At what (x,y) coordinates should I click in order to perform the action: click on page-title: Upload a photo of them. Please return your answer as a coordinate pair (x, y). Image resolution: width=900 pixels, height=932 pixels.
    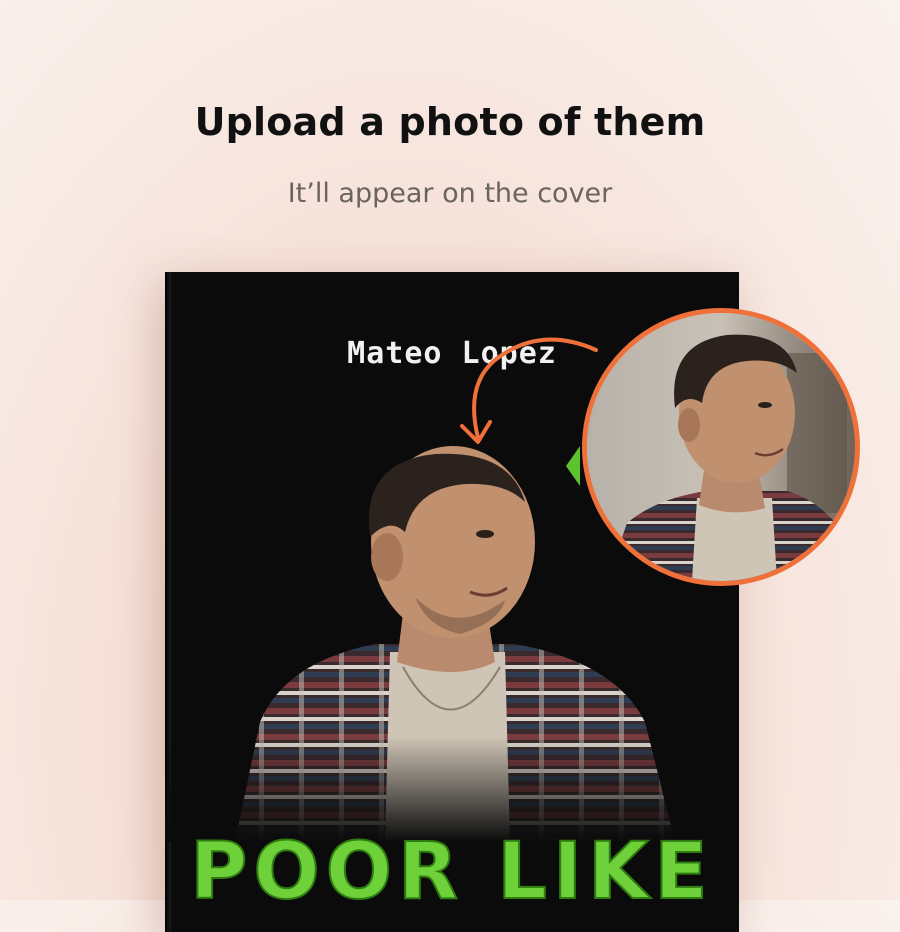
    Looking at the image, I should click on (450, 122).